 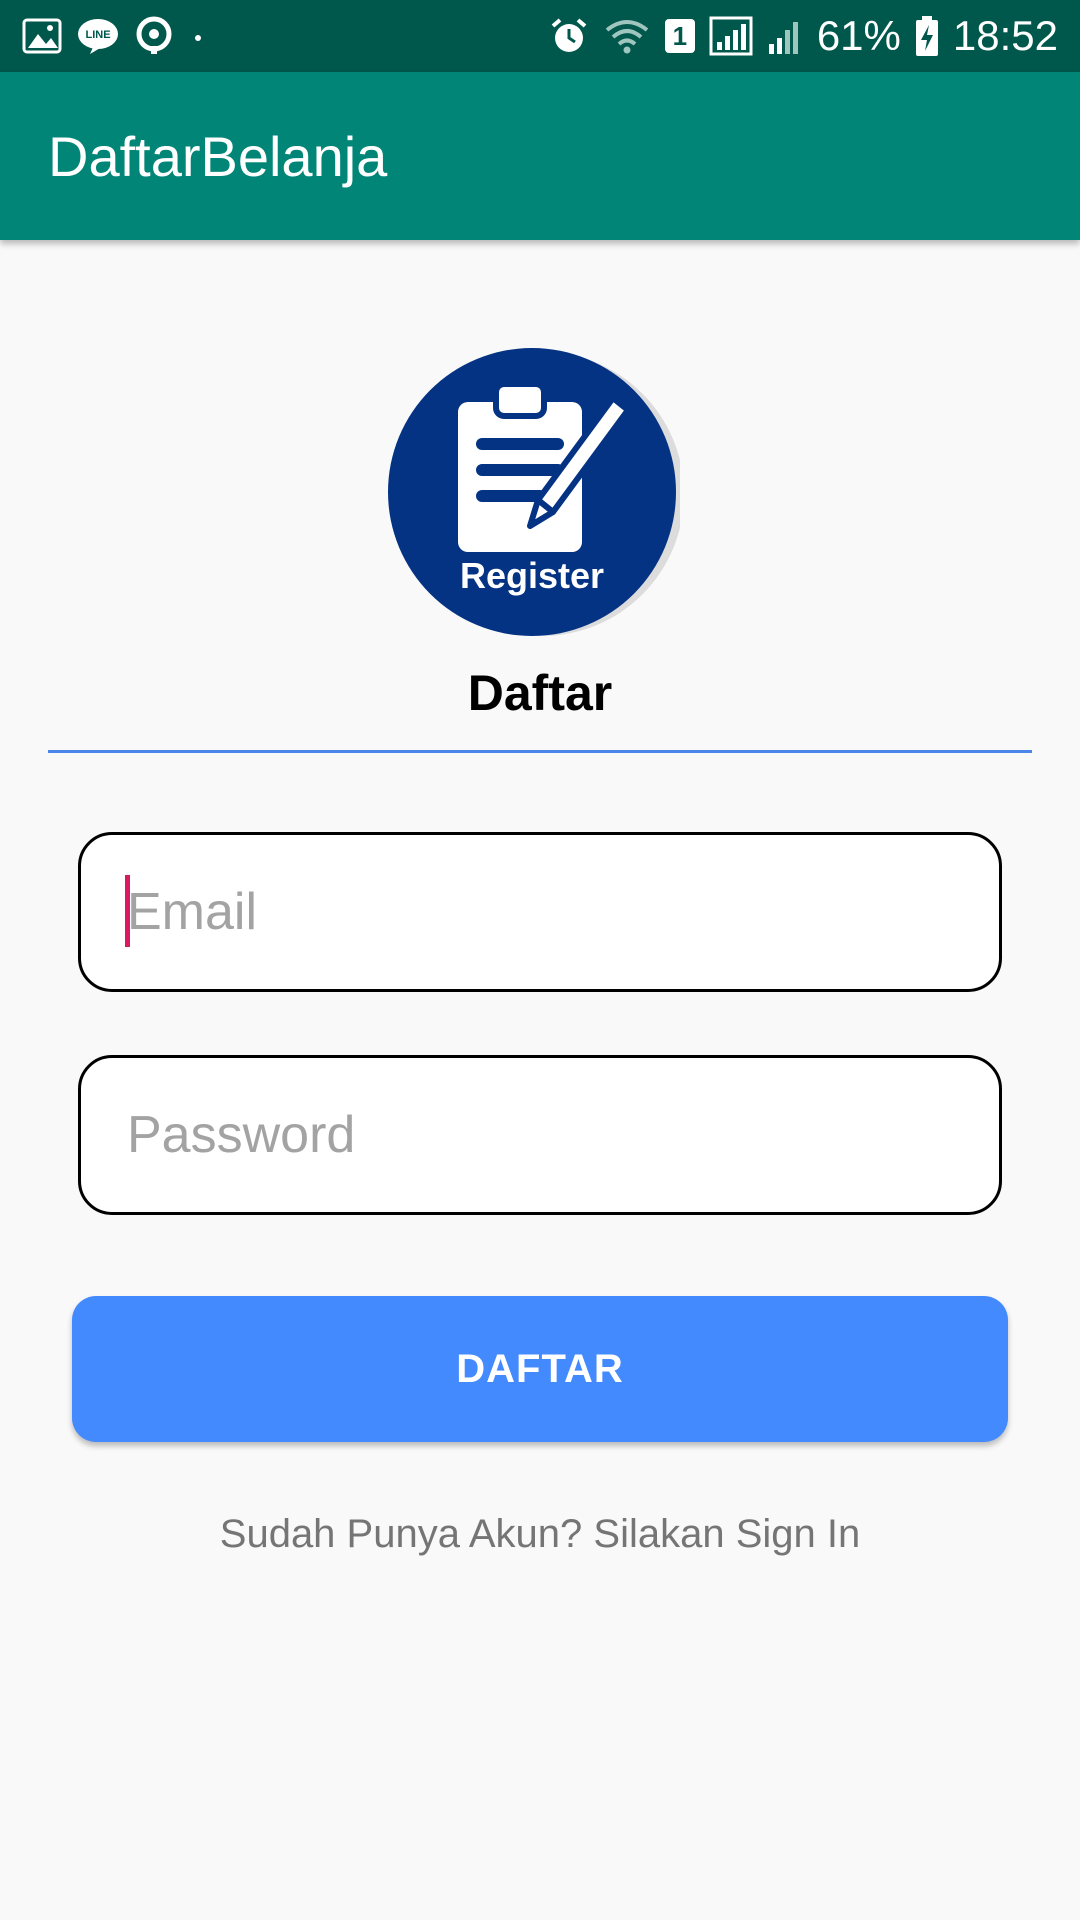 What do you see at coordinates (540, 156) in the screenshot?
I see `app-bar: DaftarBelanja` at bounding box center [540, 156].